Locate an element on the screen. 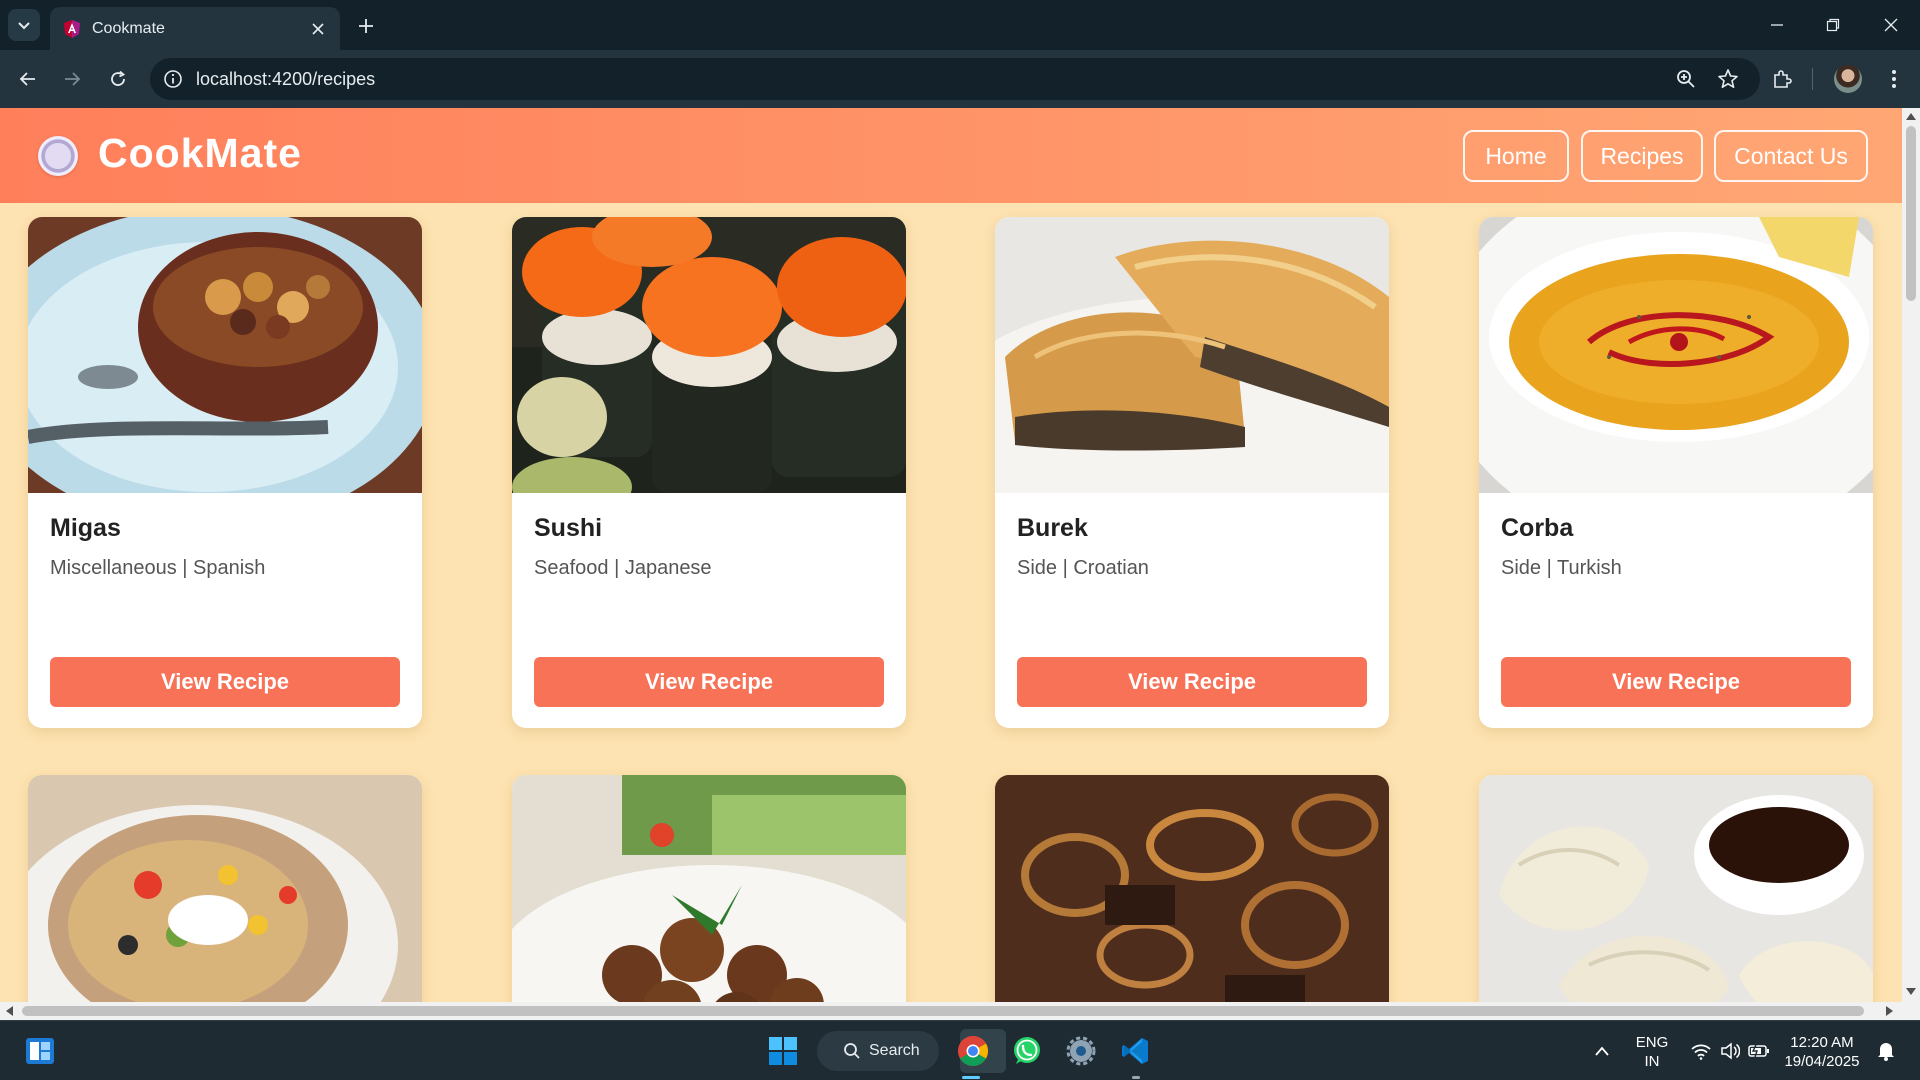  recipe-image-stuffed-potato is located at coordinates (225, 888).